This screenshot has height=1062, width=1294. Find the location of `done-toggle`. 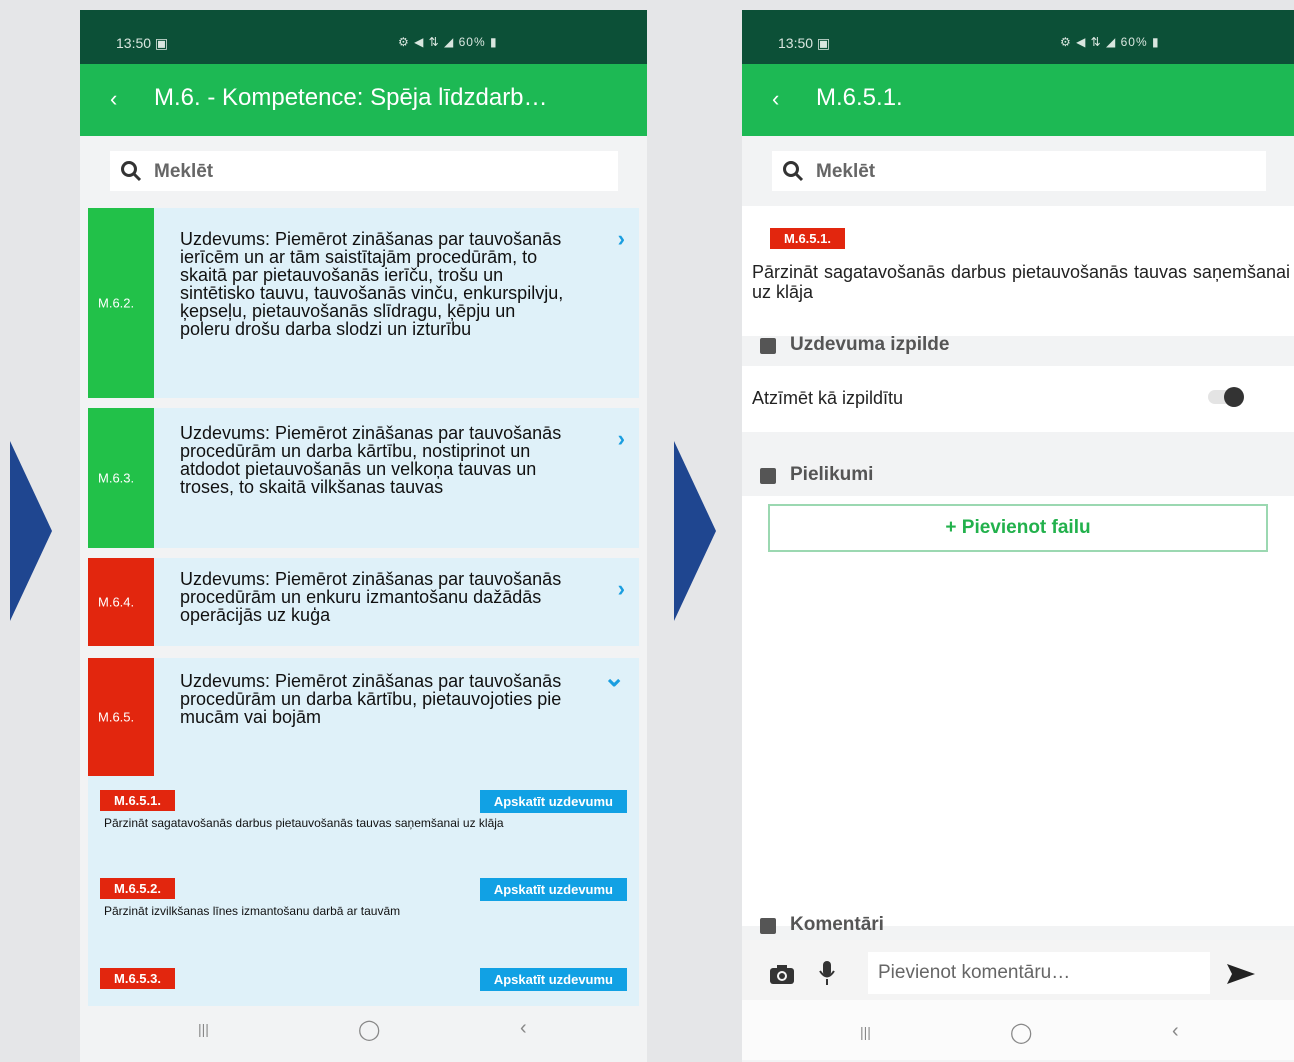

done-toggle is located at coordinates (1226, 397).